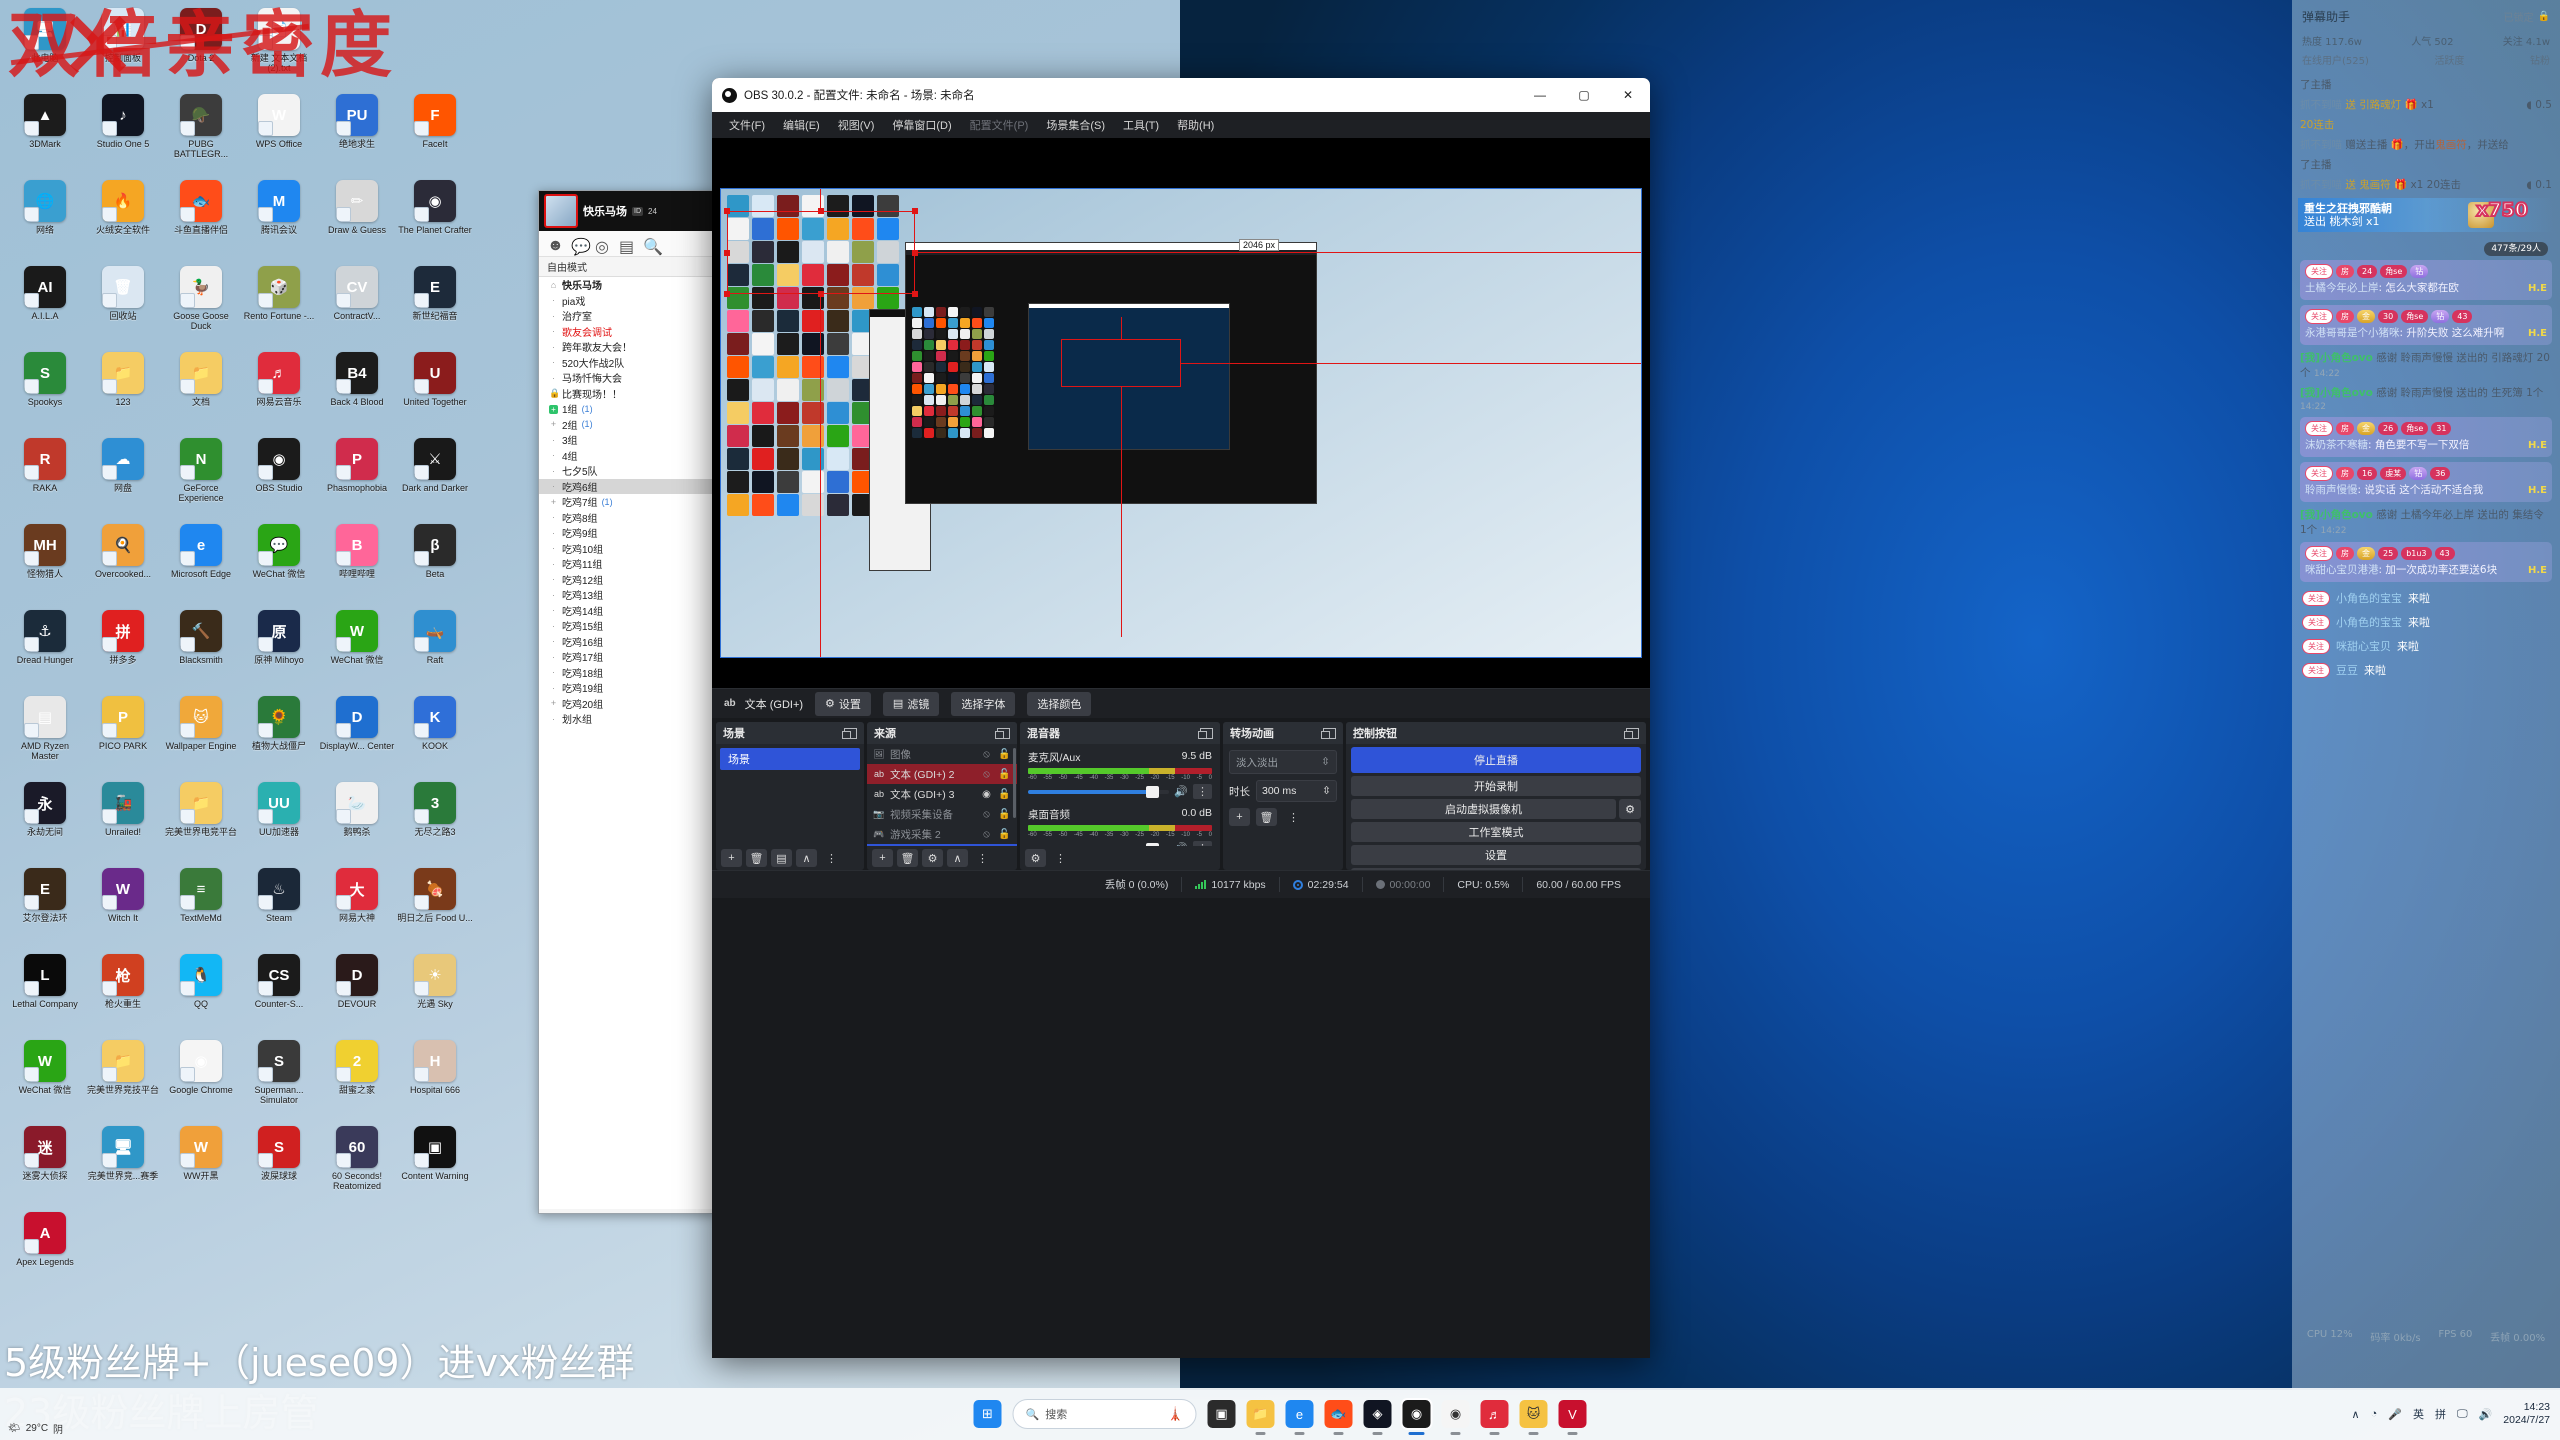  I want to click on user-join-message: 关注 豆豆 来啦, so click(2426, 670).